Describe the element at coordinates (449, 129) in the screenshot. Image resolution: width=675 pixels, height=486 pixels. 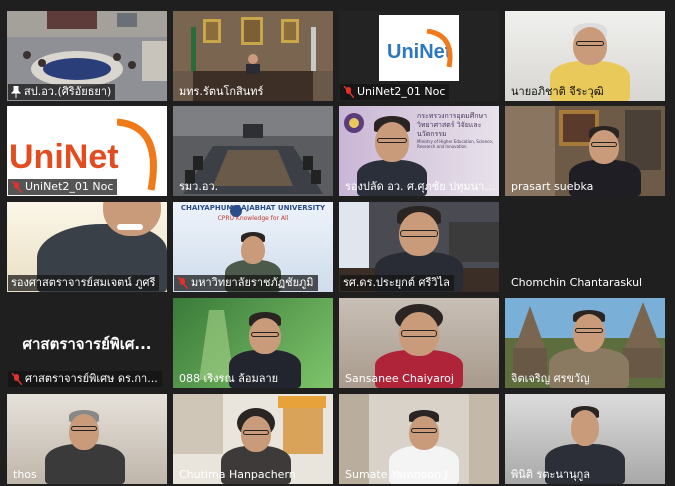
I see `banner-line-2: วิทยาศาสตร์ วิจัยและนวัตกรรม` at that location.